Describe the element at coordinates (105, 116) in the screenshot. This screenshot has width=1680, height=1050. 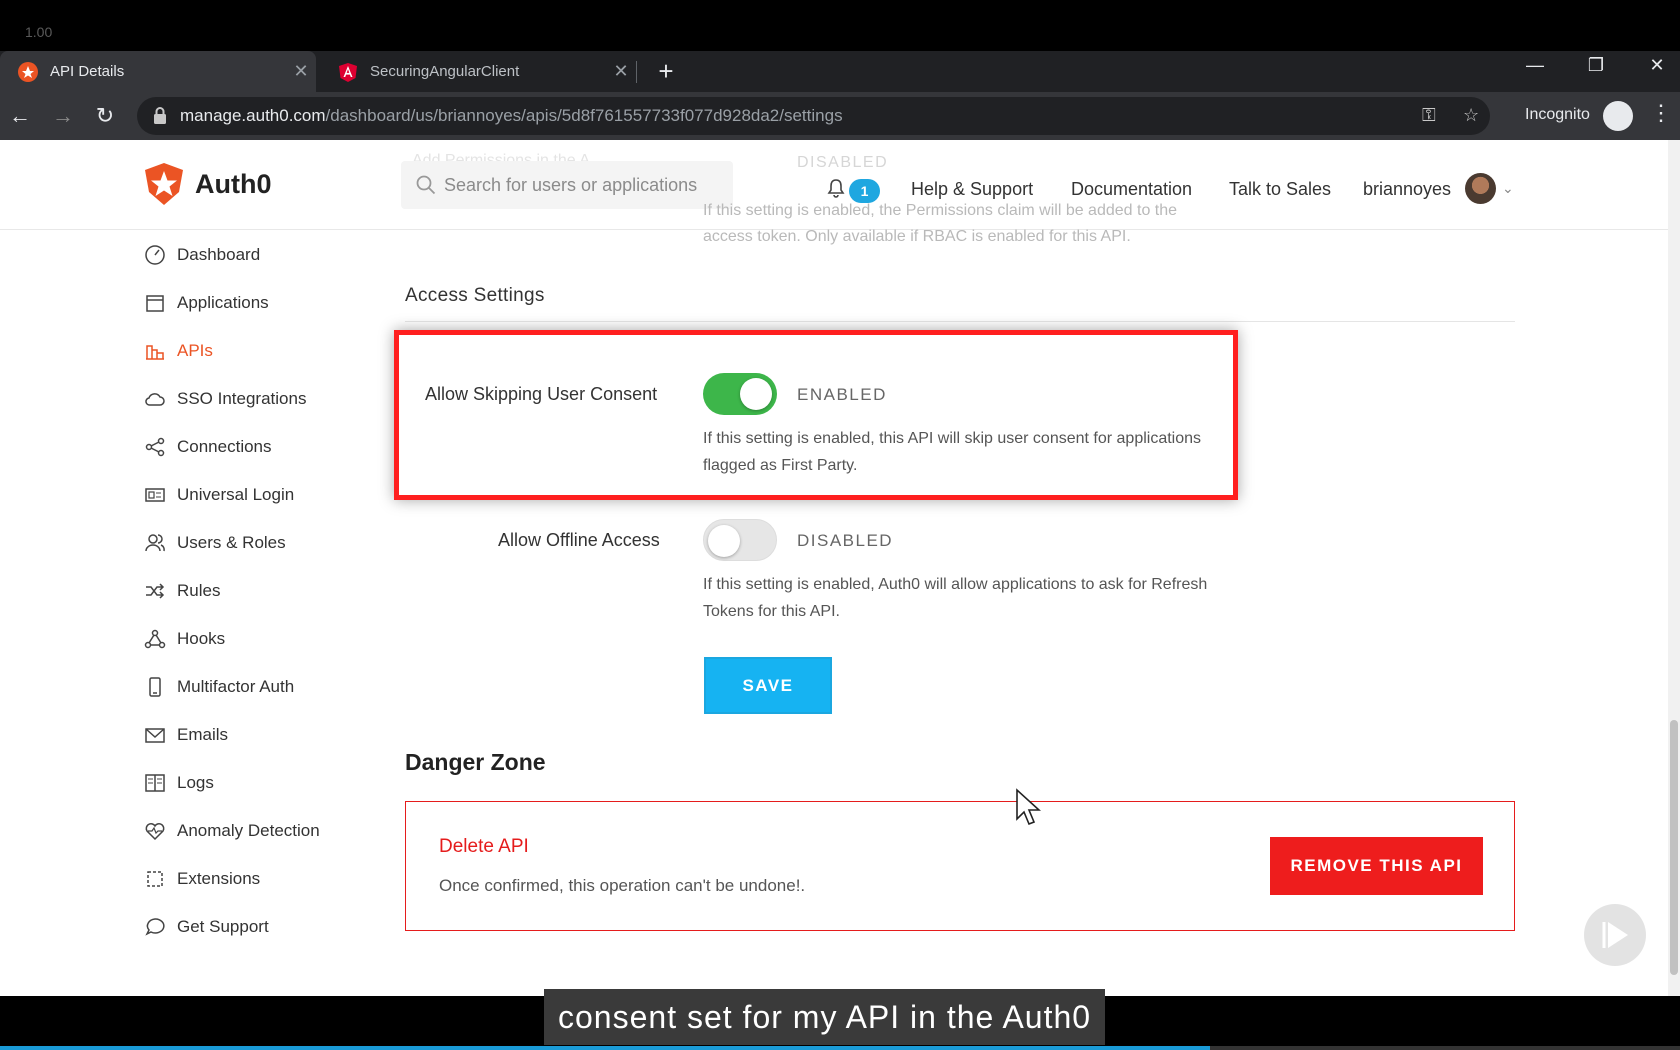
I see `reload-icon: ↻` at that location.